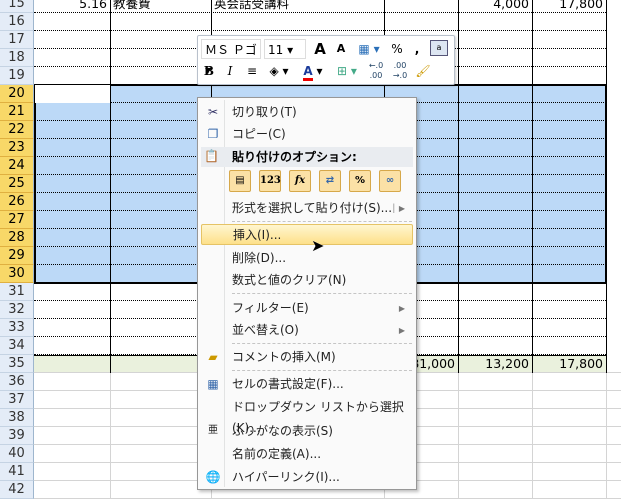 This screenshot has height=499, width=621. Describe the element at coordinates (17, 382) in the screenshot. I see `row-header: 36` at that location.